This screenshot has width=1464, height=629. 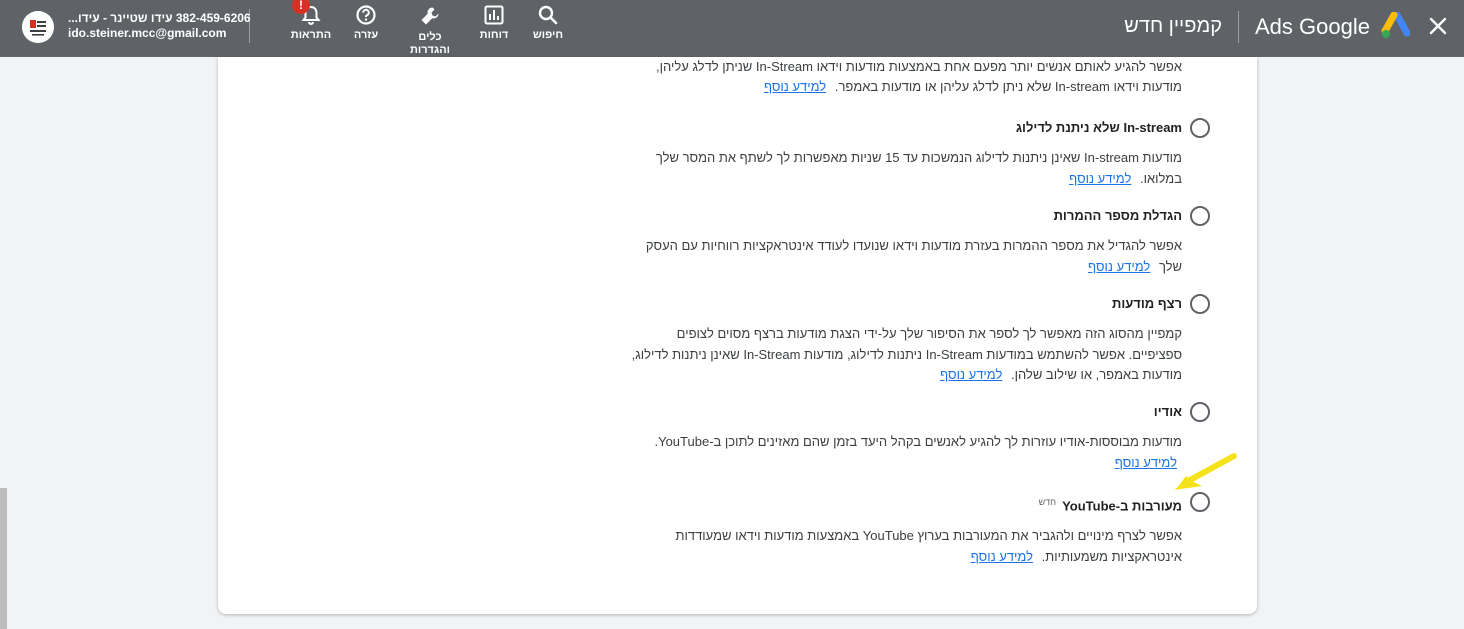 What do you see at coordinates (1146, 303) in the screenshot?
I see `option-title: רצף מודעות` at bounding box center [1146, 303].